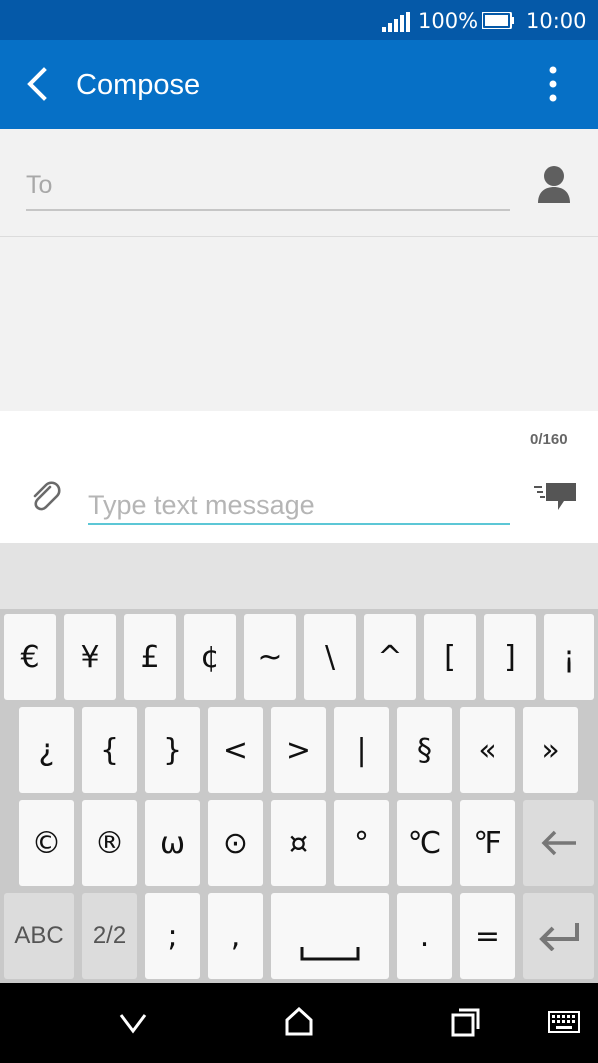  What do you see at coordinates (448, 21) in the screenshot?
I see `battery-percent: 100%` at bounding box center [448, 21].